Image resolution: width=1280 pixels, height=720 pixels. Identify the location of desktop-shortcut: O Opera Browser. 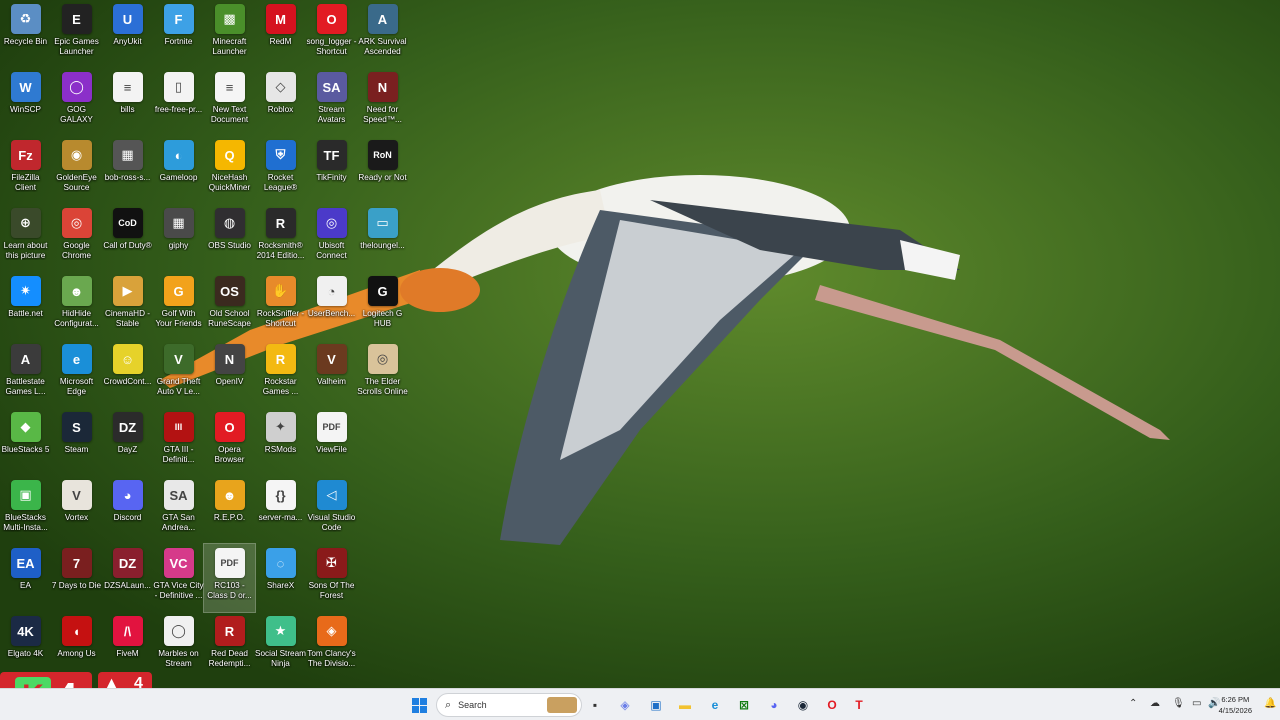
(229, 442).